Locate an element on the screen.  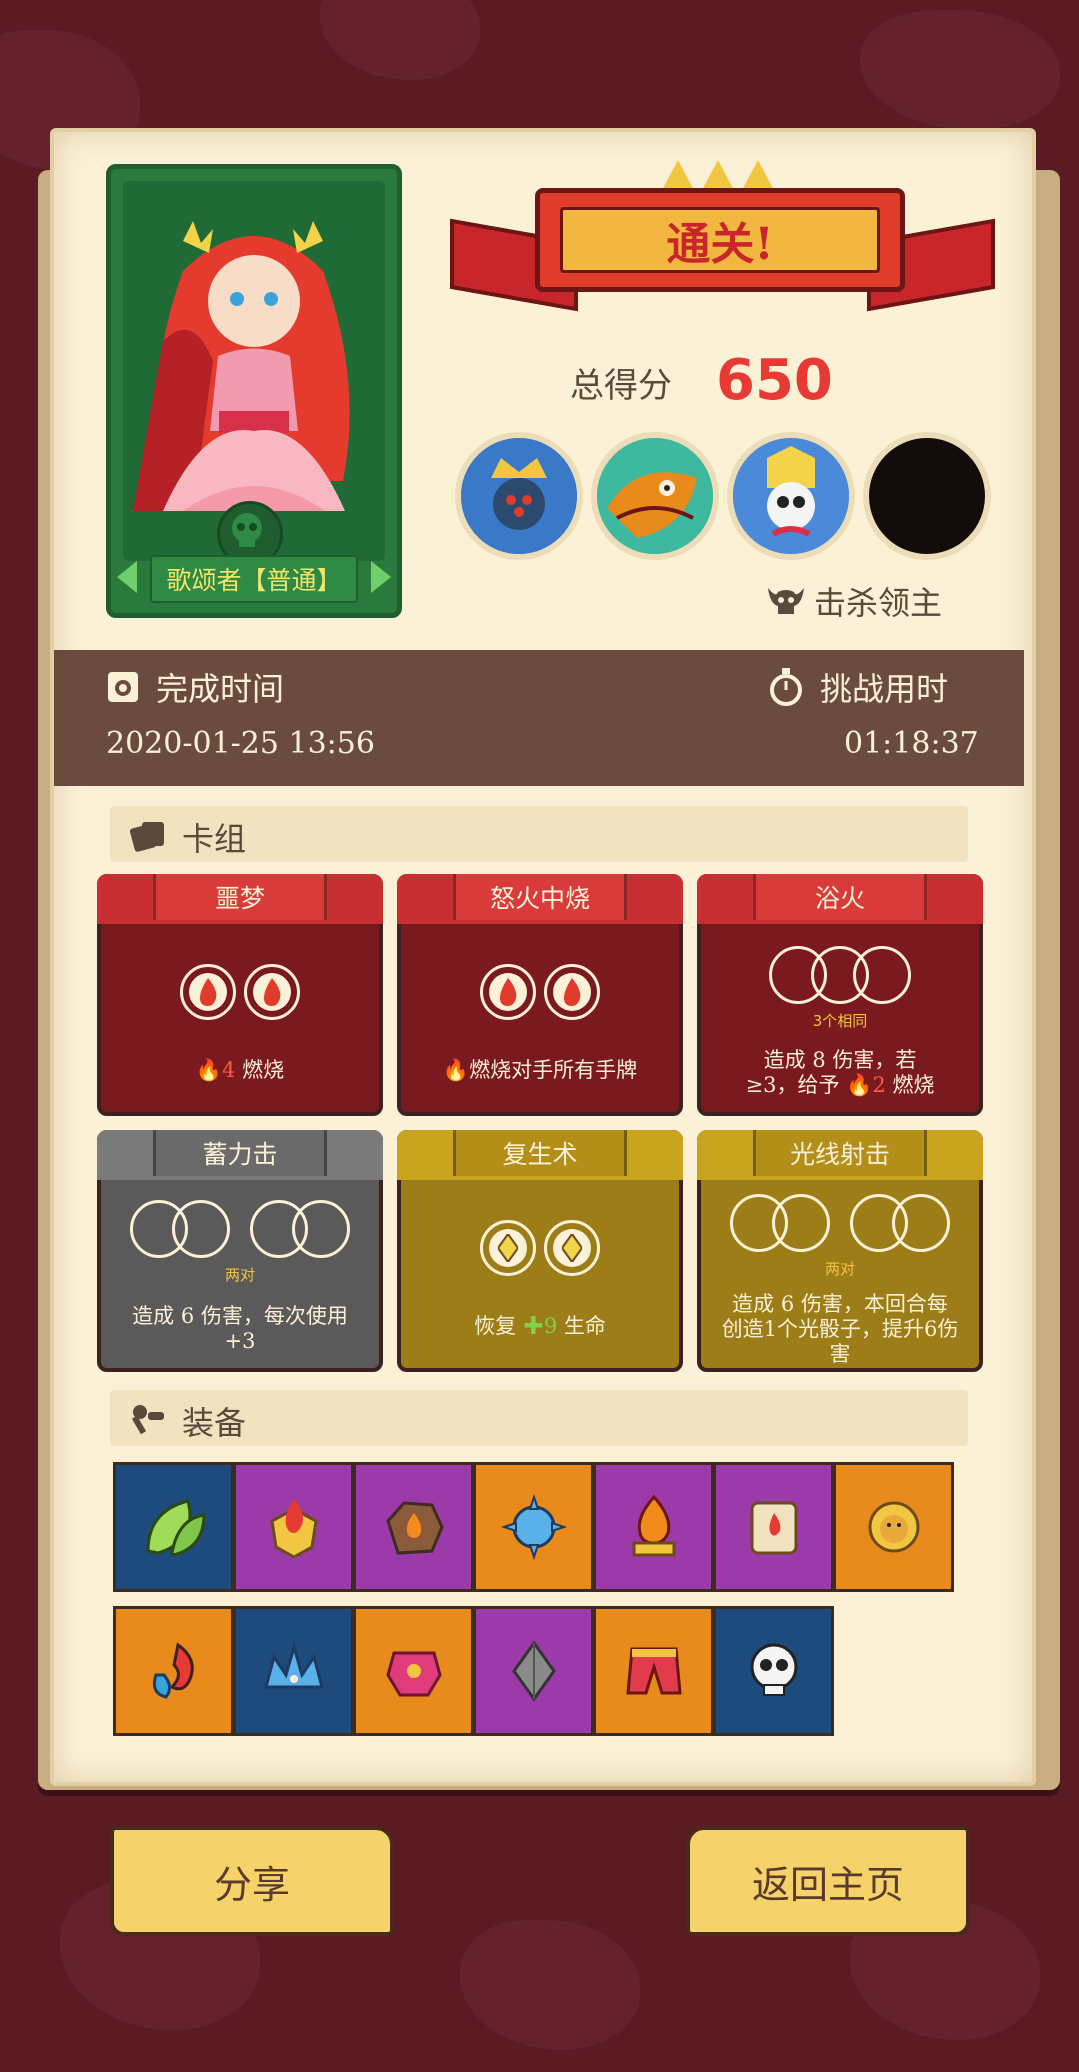
hero-next-arrow-icon is located at coordinates (381, 577).